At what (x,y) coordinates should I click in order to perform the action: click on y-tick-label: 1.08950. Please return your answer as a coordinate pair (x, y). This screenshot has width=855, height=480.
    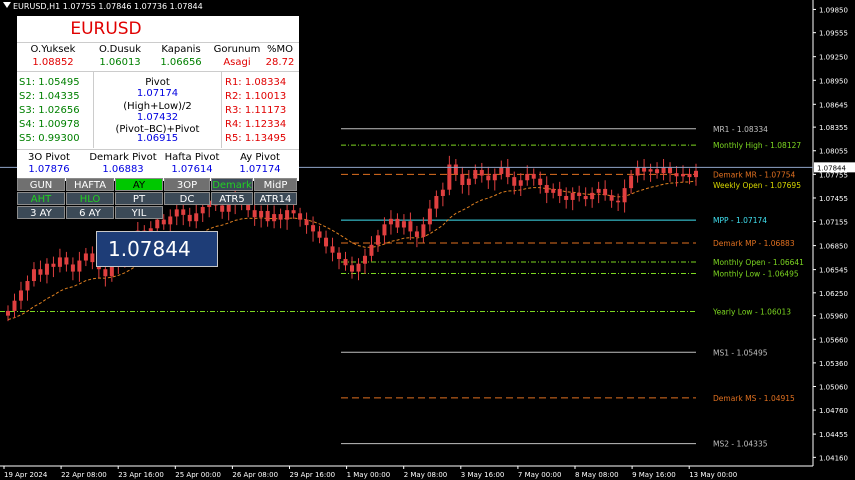
    Looking at the image, I should click on (833, 81).